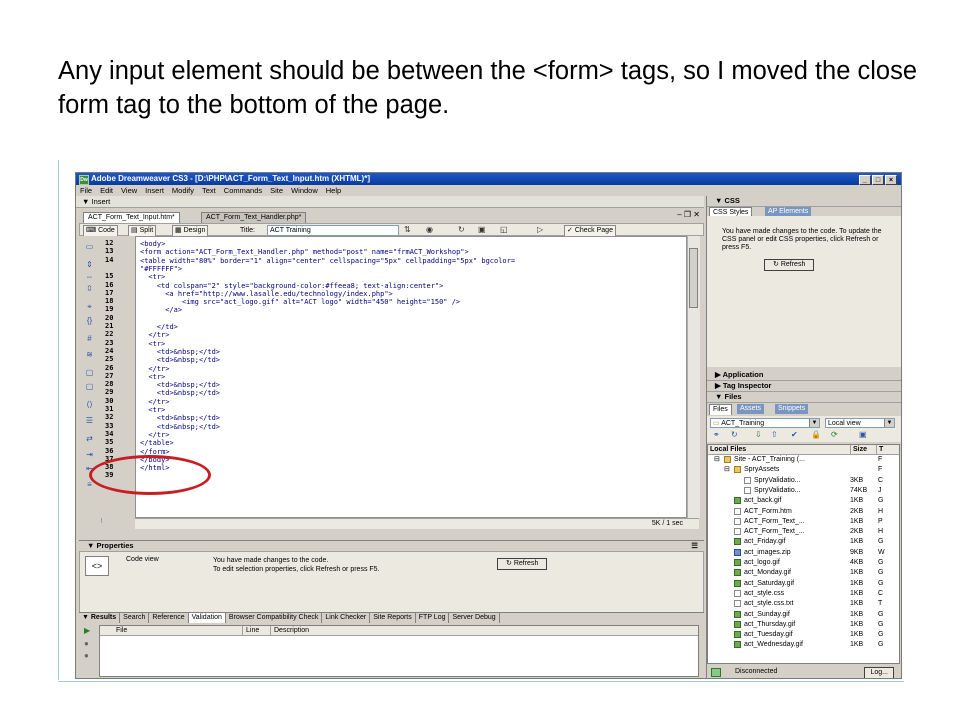 This screenshot has height=720, width=960. Describe the element at coordinates (86, 655) in the screenshot. I see `more-info-icon: ●` at that location.